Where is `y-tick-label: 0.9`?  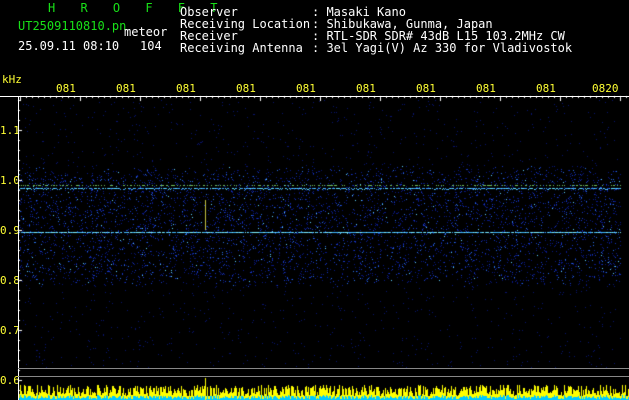
y-tick-label: 0.9 is located at coordinates (10, 230).